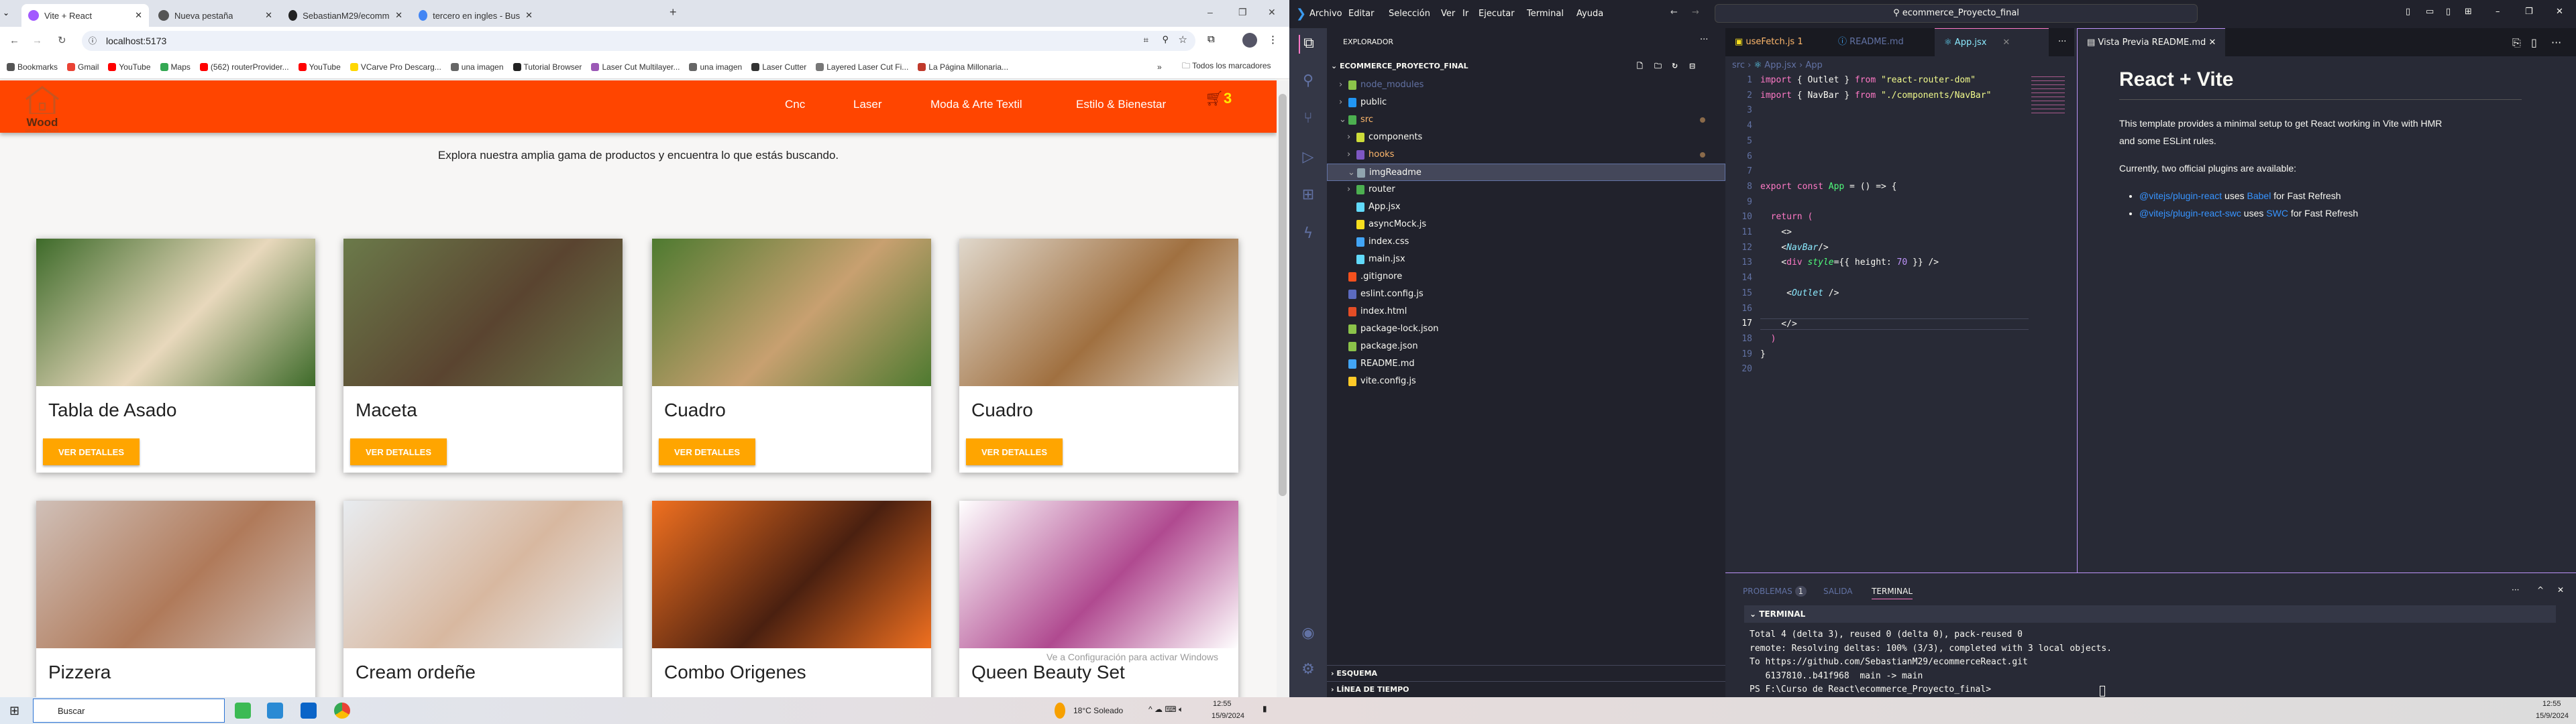  Describe the element at coordinates (867, 104) in the screenshot. I see `nav-link-laser: Laser` at that location.